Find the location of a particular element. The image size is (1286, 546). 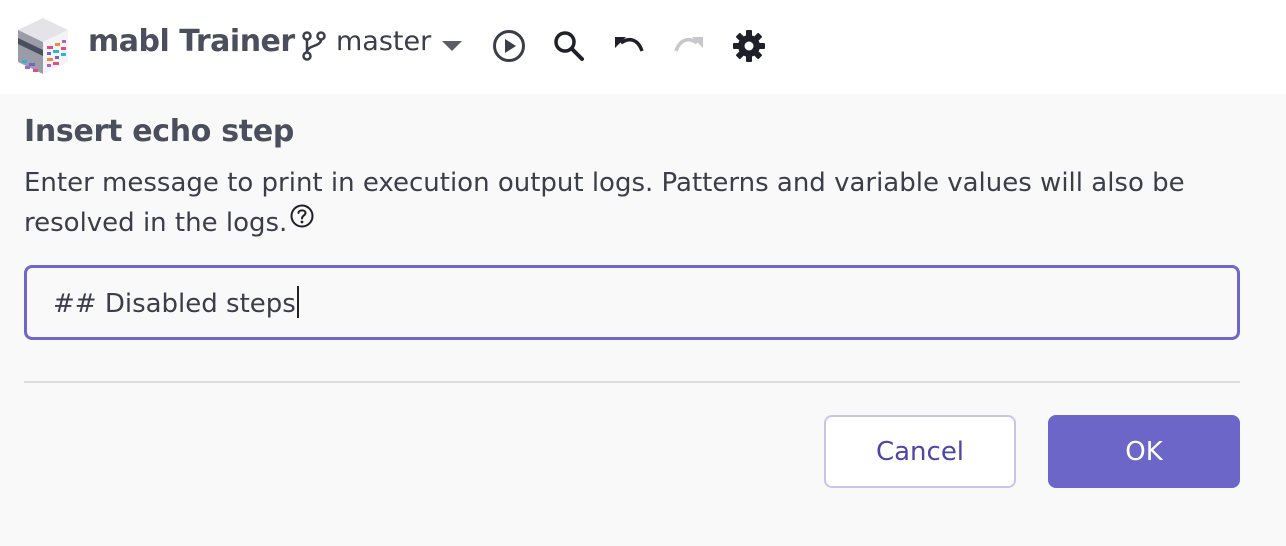

redo-button is located at coordinates (689, 46).